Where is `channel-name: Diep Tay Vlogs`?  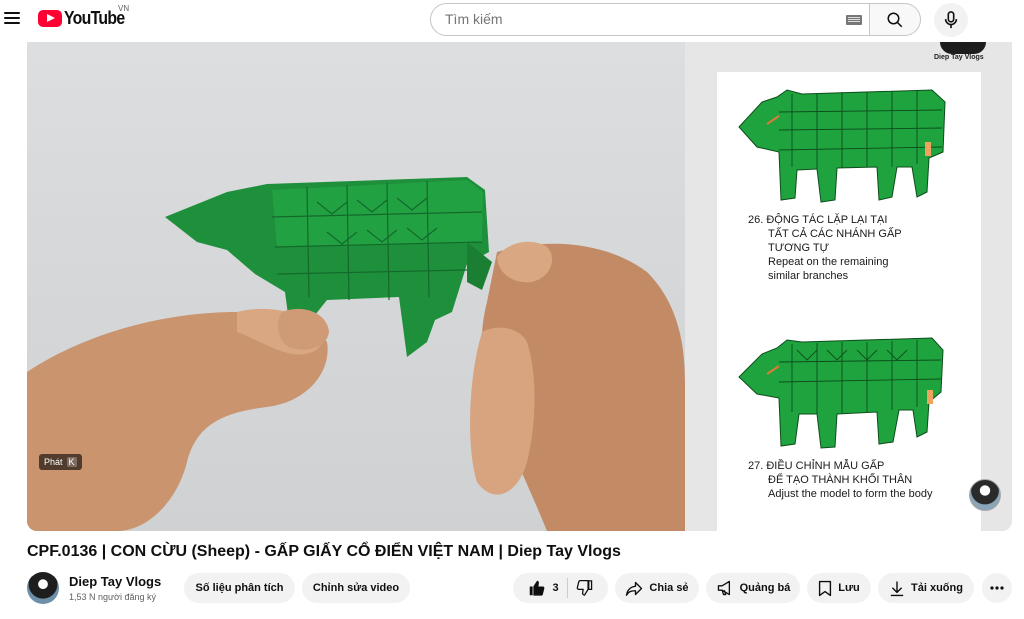
channel-name: Diep Tay Vlogs is located at coordinates (115, 581).